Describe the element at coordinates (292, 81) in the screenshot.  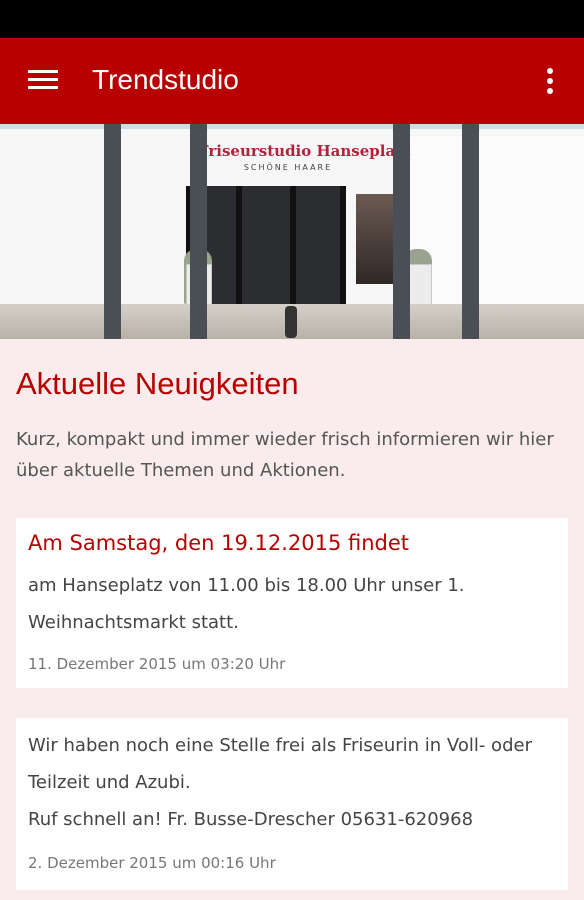
I see `app-bar: Trendstudio` at that location.